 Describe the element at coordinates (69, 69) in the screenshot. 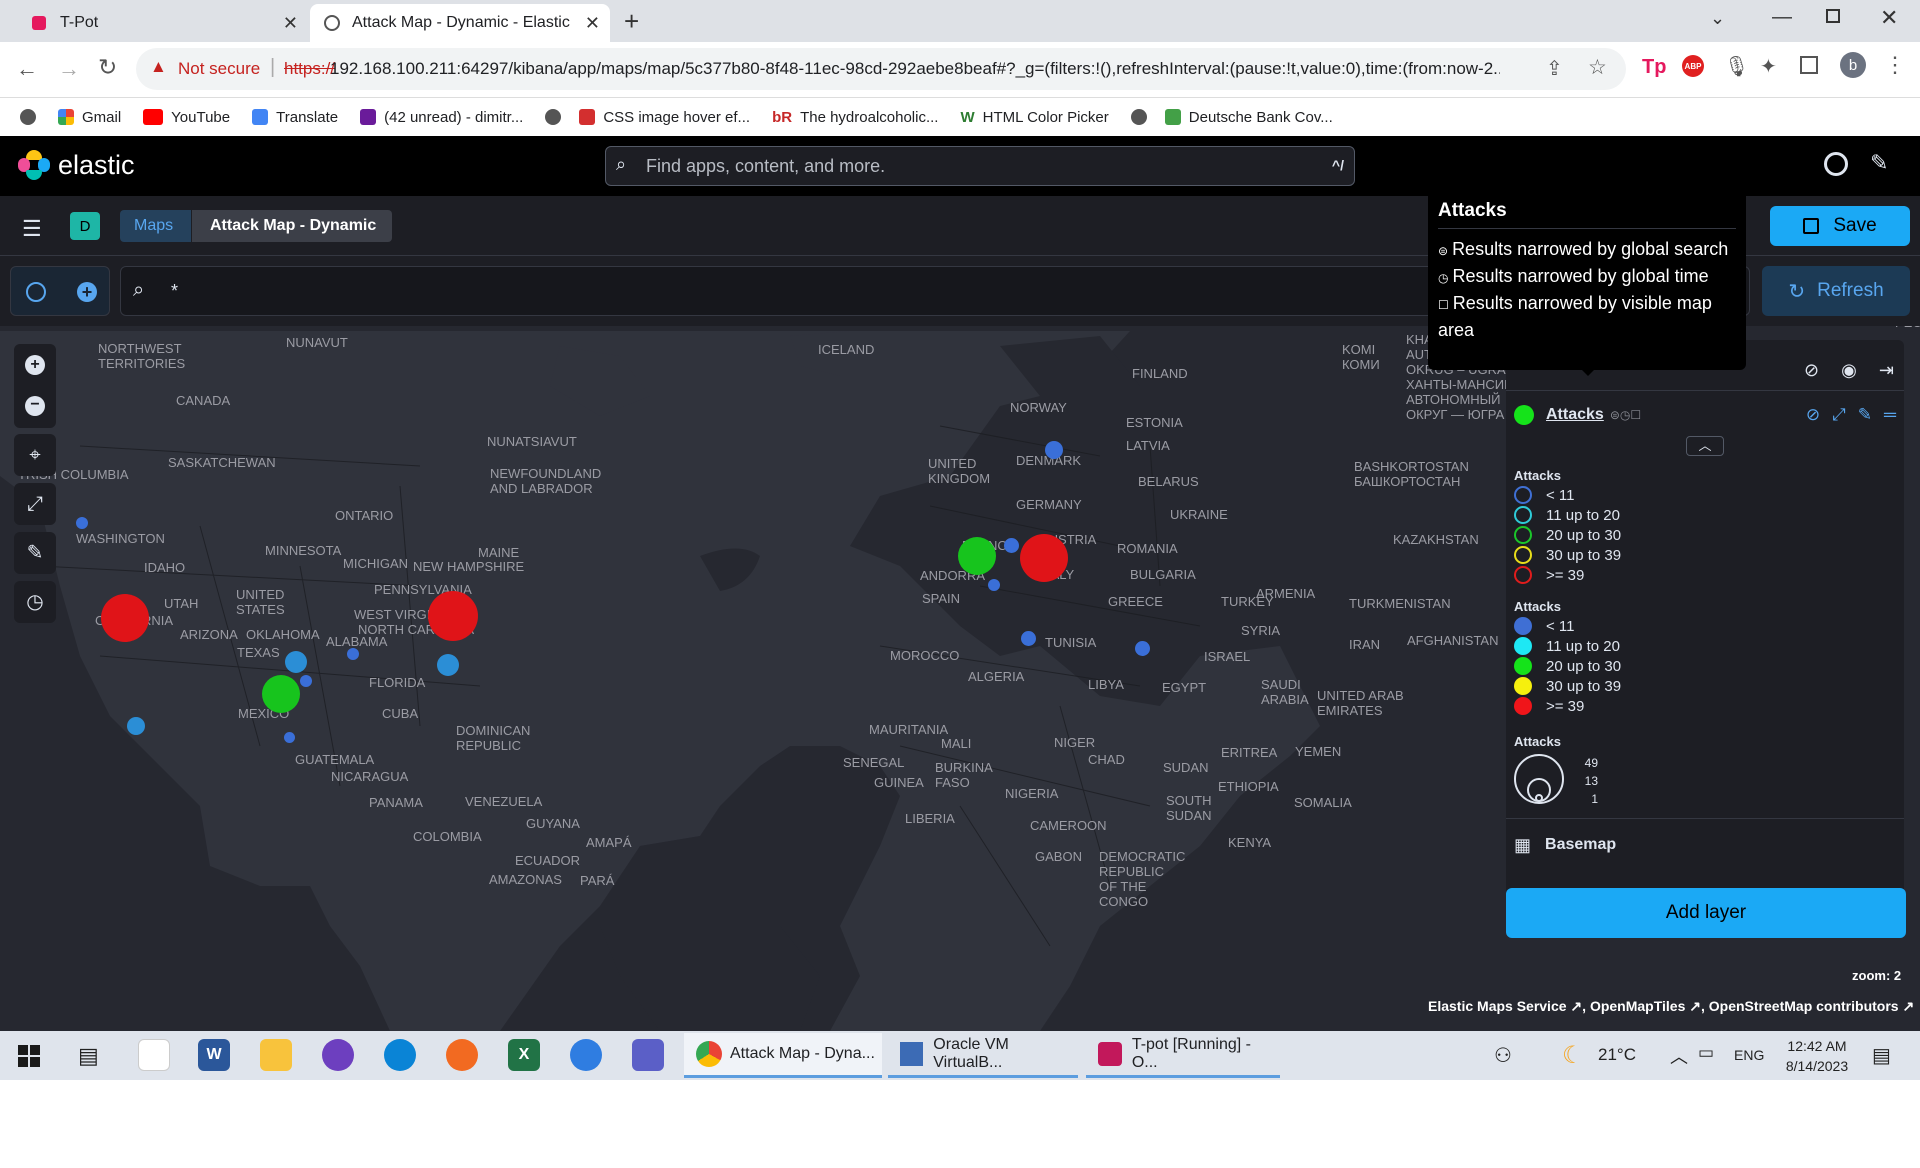

I see `forward-icon: →` at that location.